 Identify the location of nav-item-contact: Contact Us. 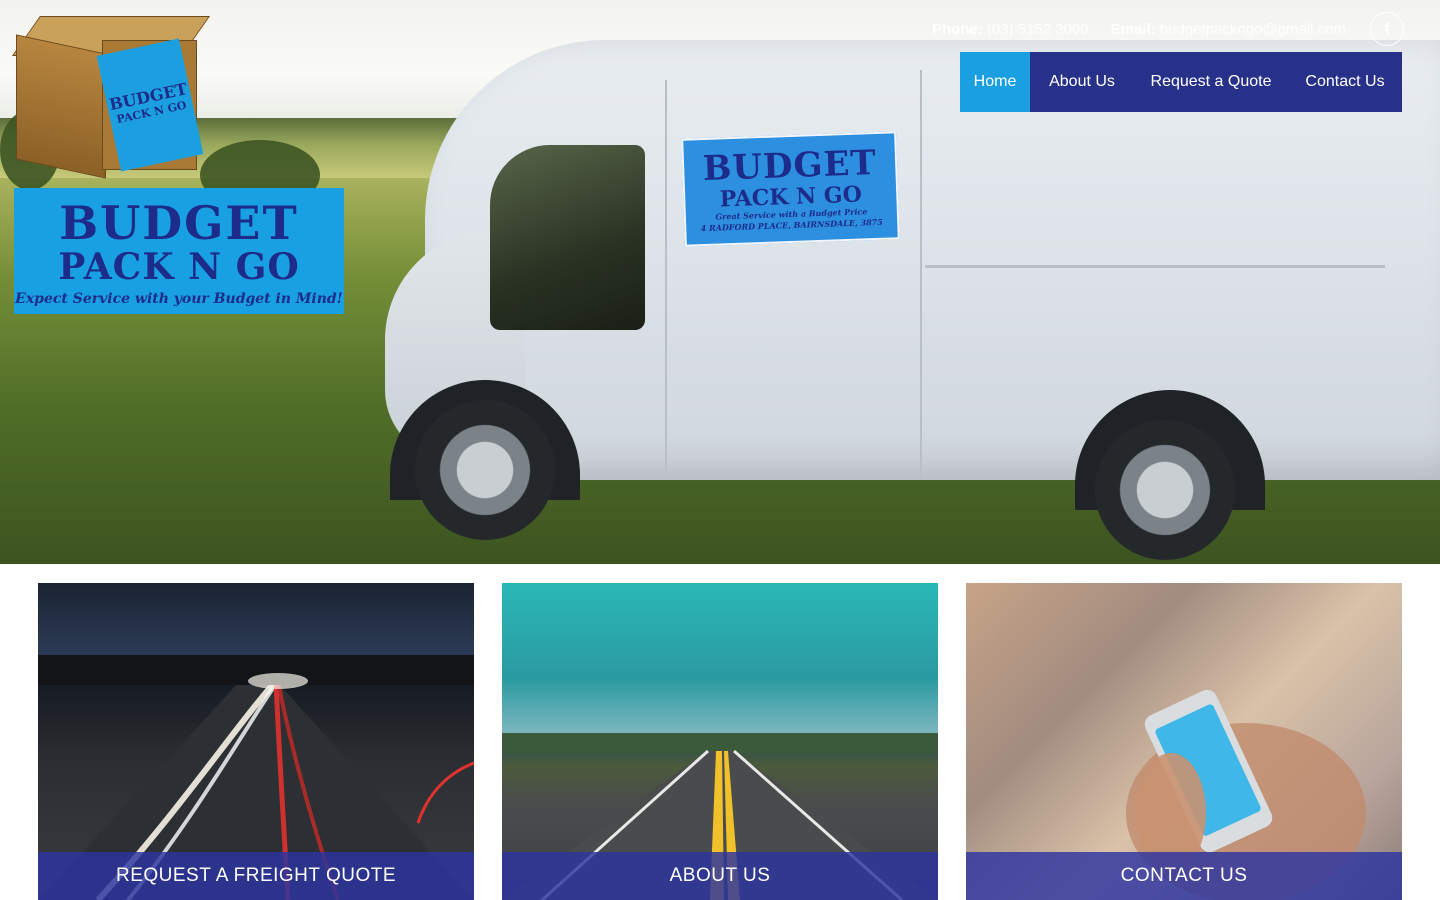
(1345, 82).